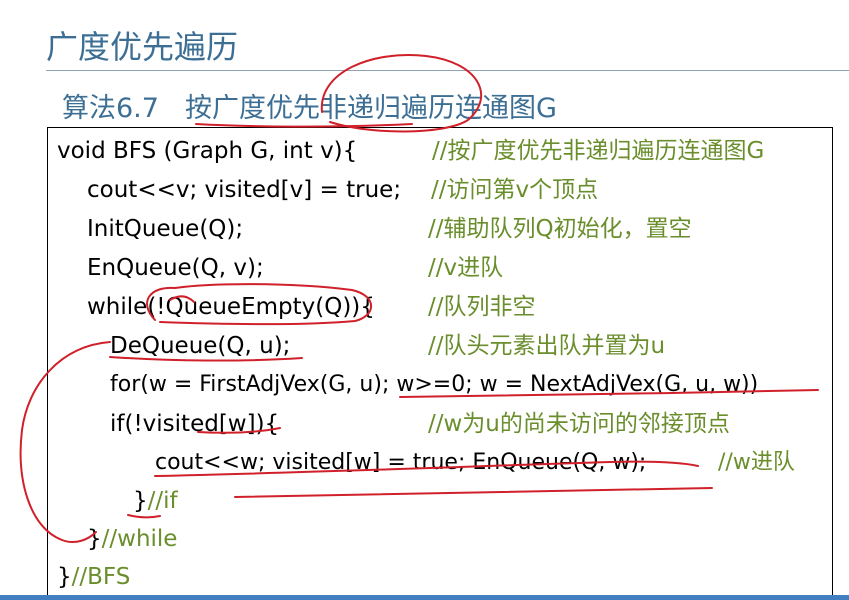 The image size is (849, 600). Describe the element at coordinates (244, 190) in the screenshot. I see `code-line-2: cout<<v; visited[v] = true;` at that location.